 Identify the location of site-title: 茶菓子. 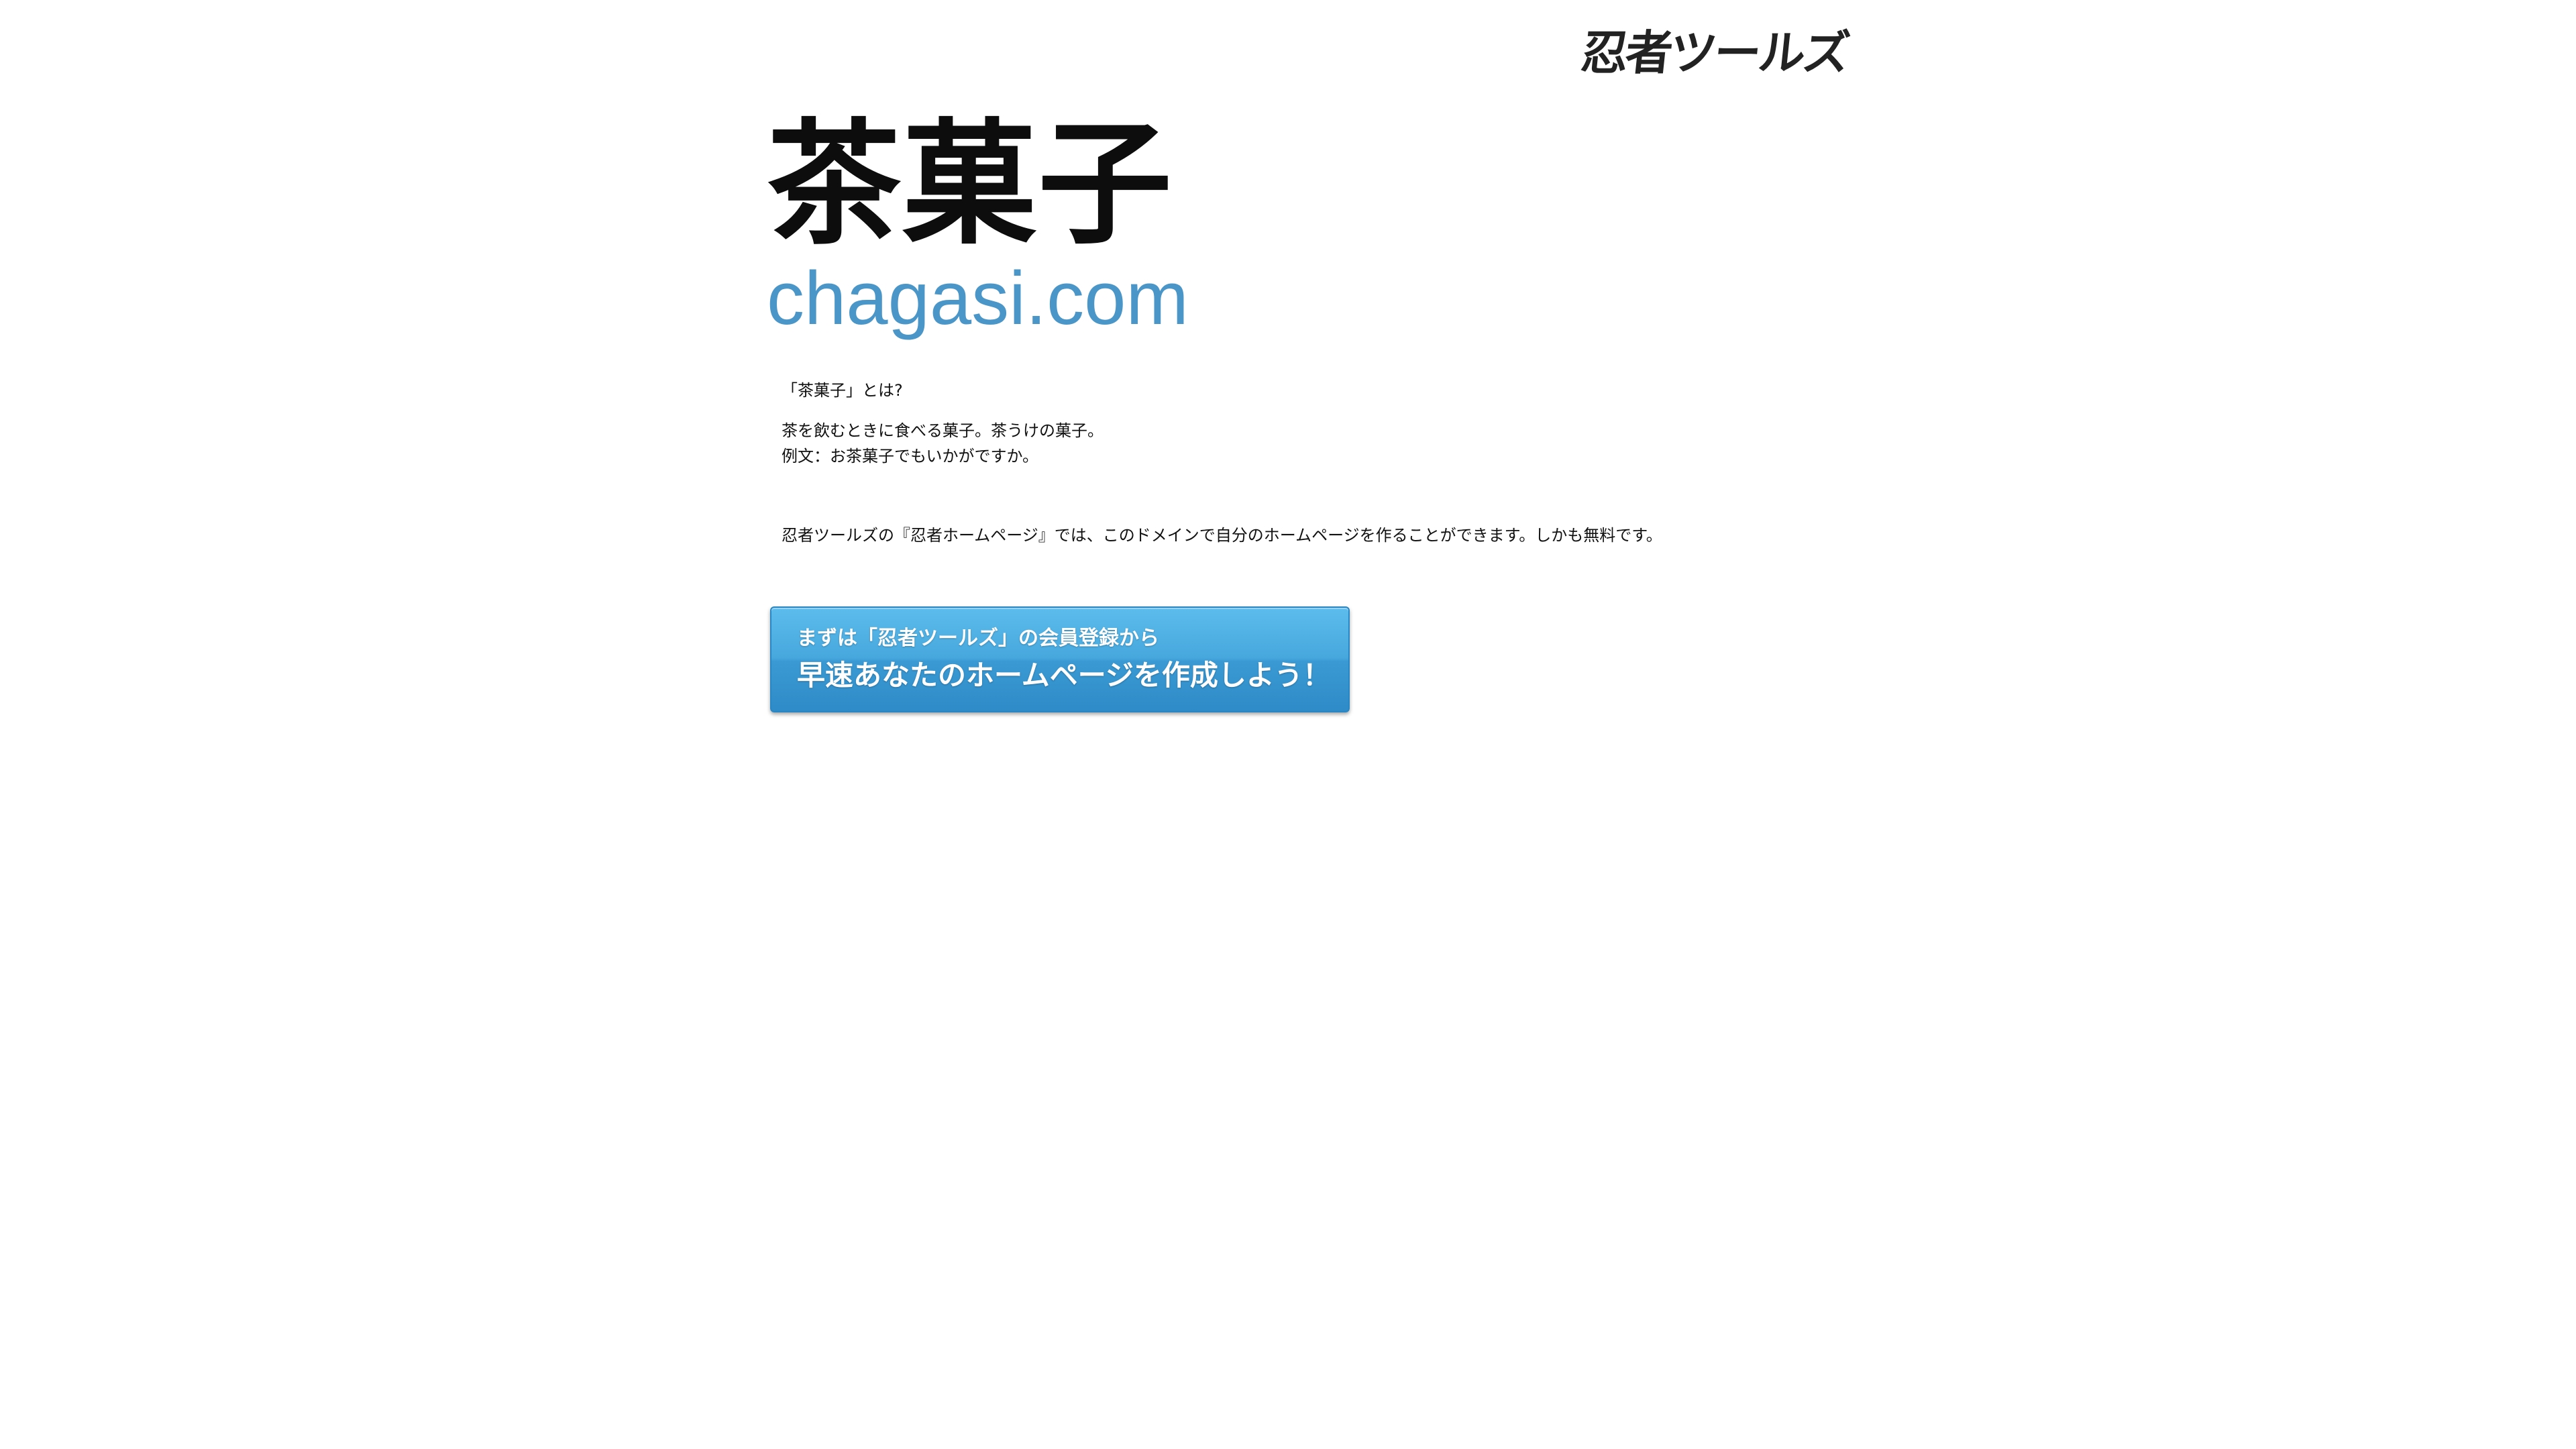
(970, 184).